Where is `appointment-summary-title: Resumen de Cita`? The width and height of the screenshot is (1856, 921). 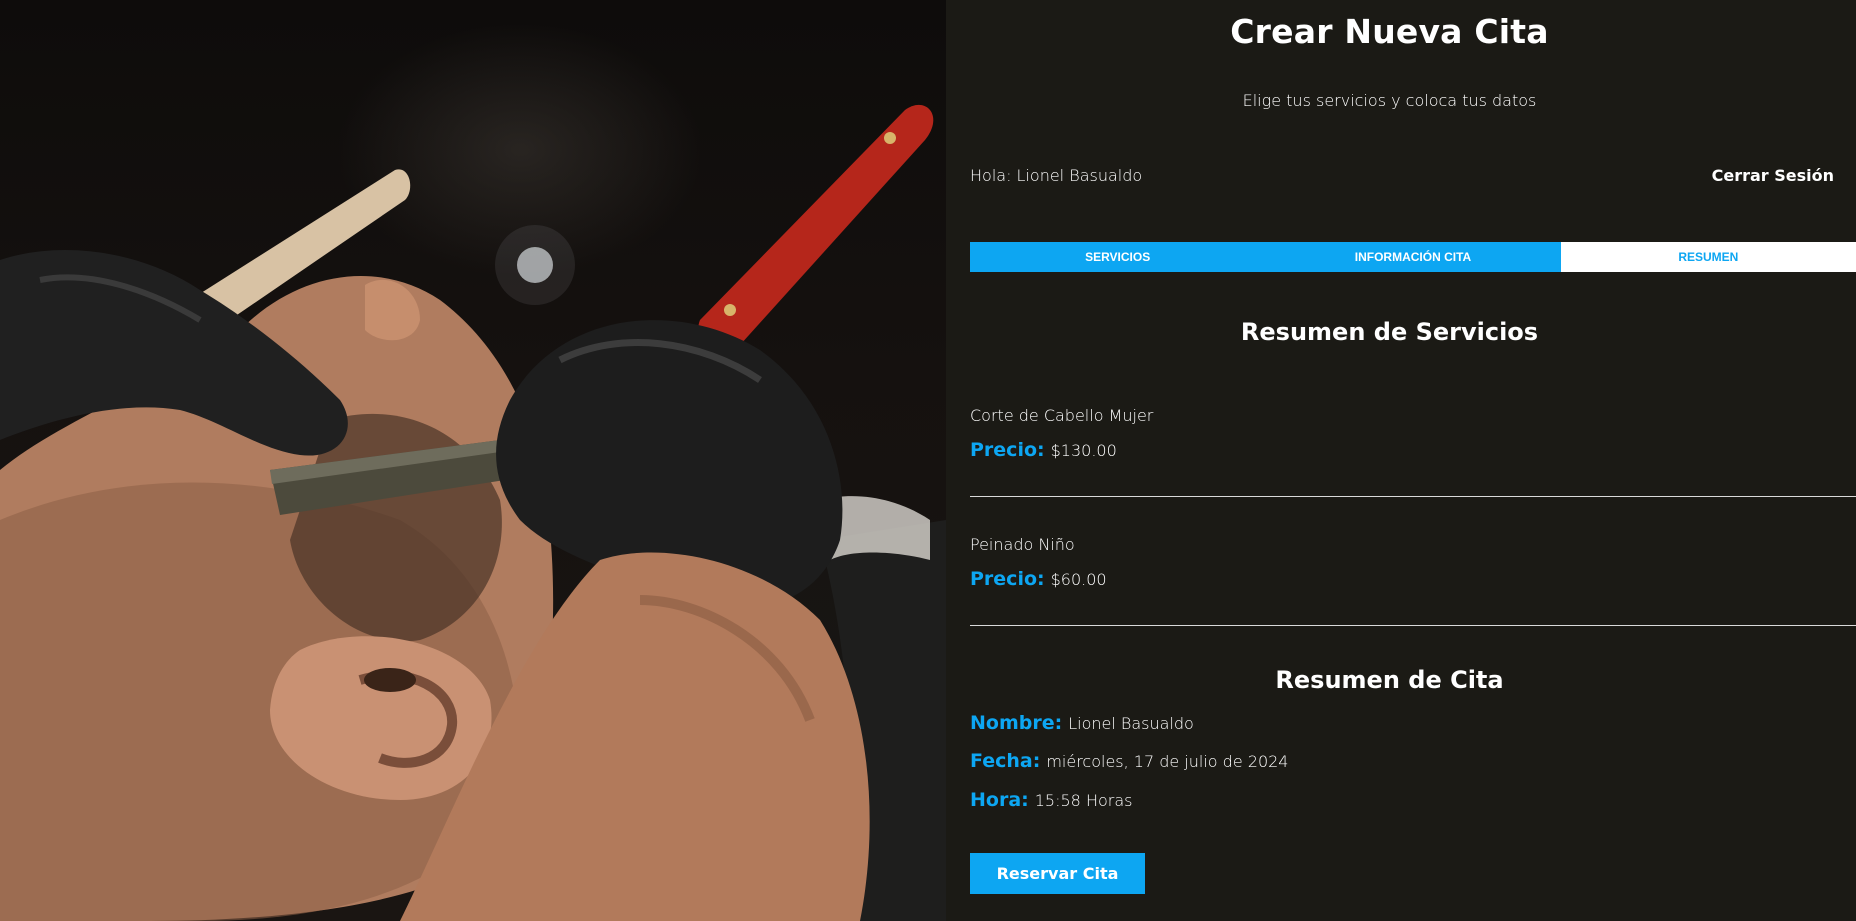 appointment-summary-title: Resumen de Cita is located at coordinates (1389, 680).